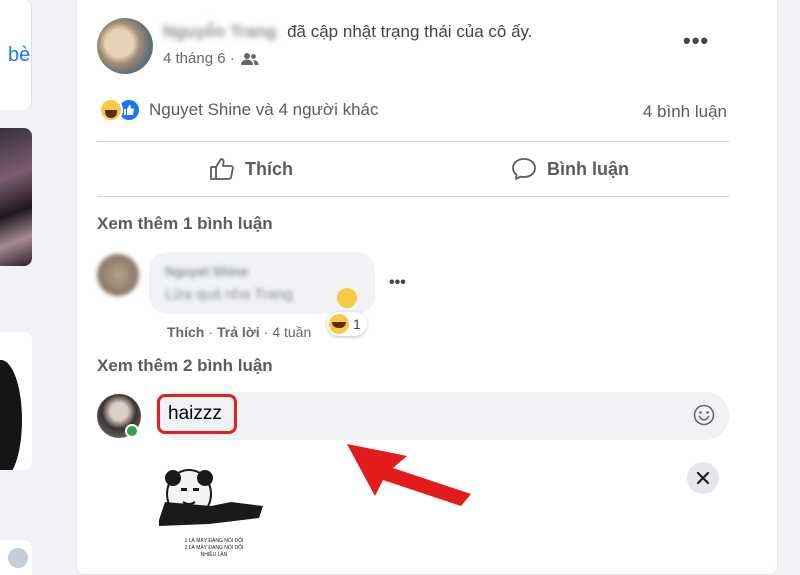  Describe the element at coordinates (696, 41) in the screenshot. I see `more-options-icon: •••` at that location.